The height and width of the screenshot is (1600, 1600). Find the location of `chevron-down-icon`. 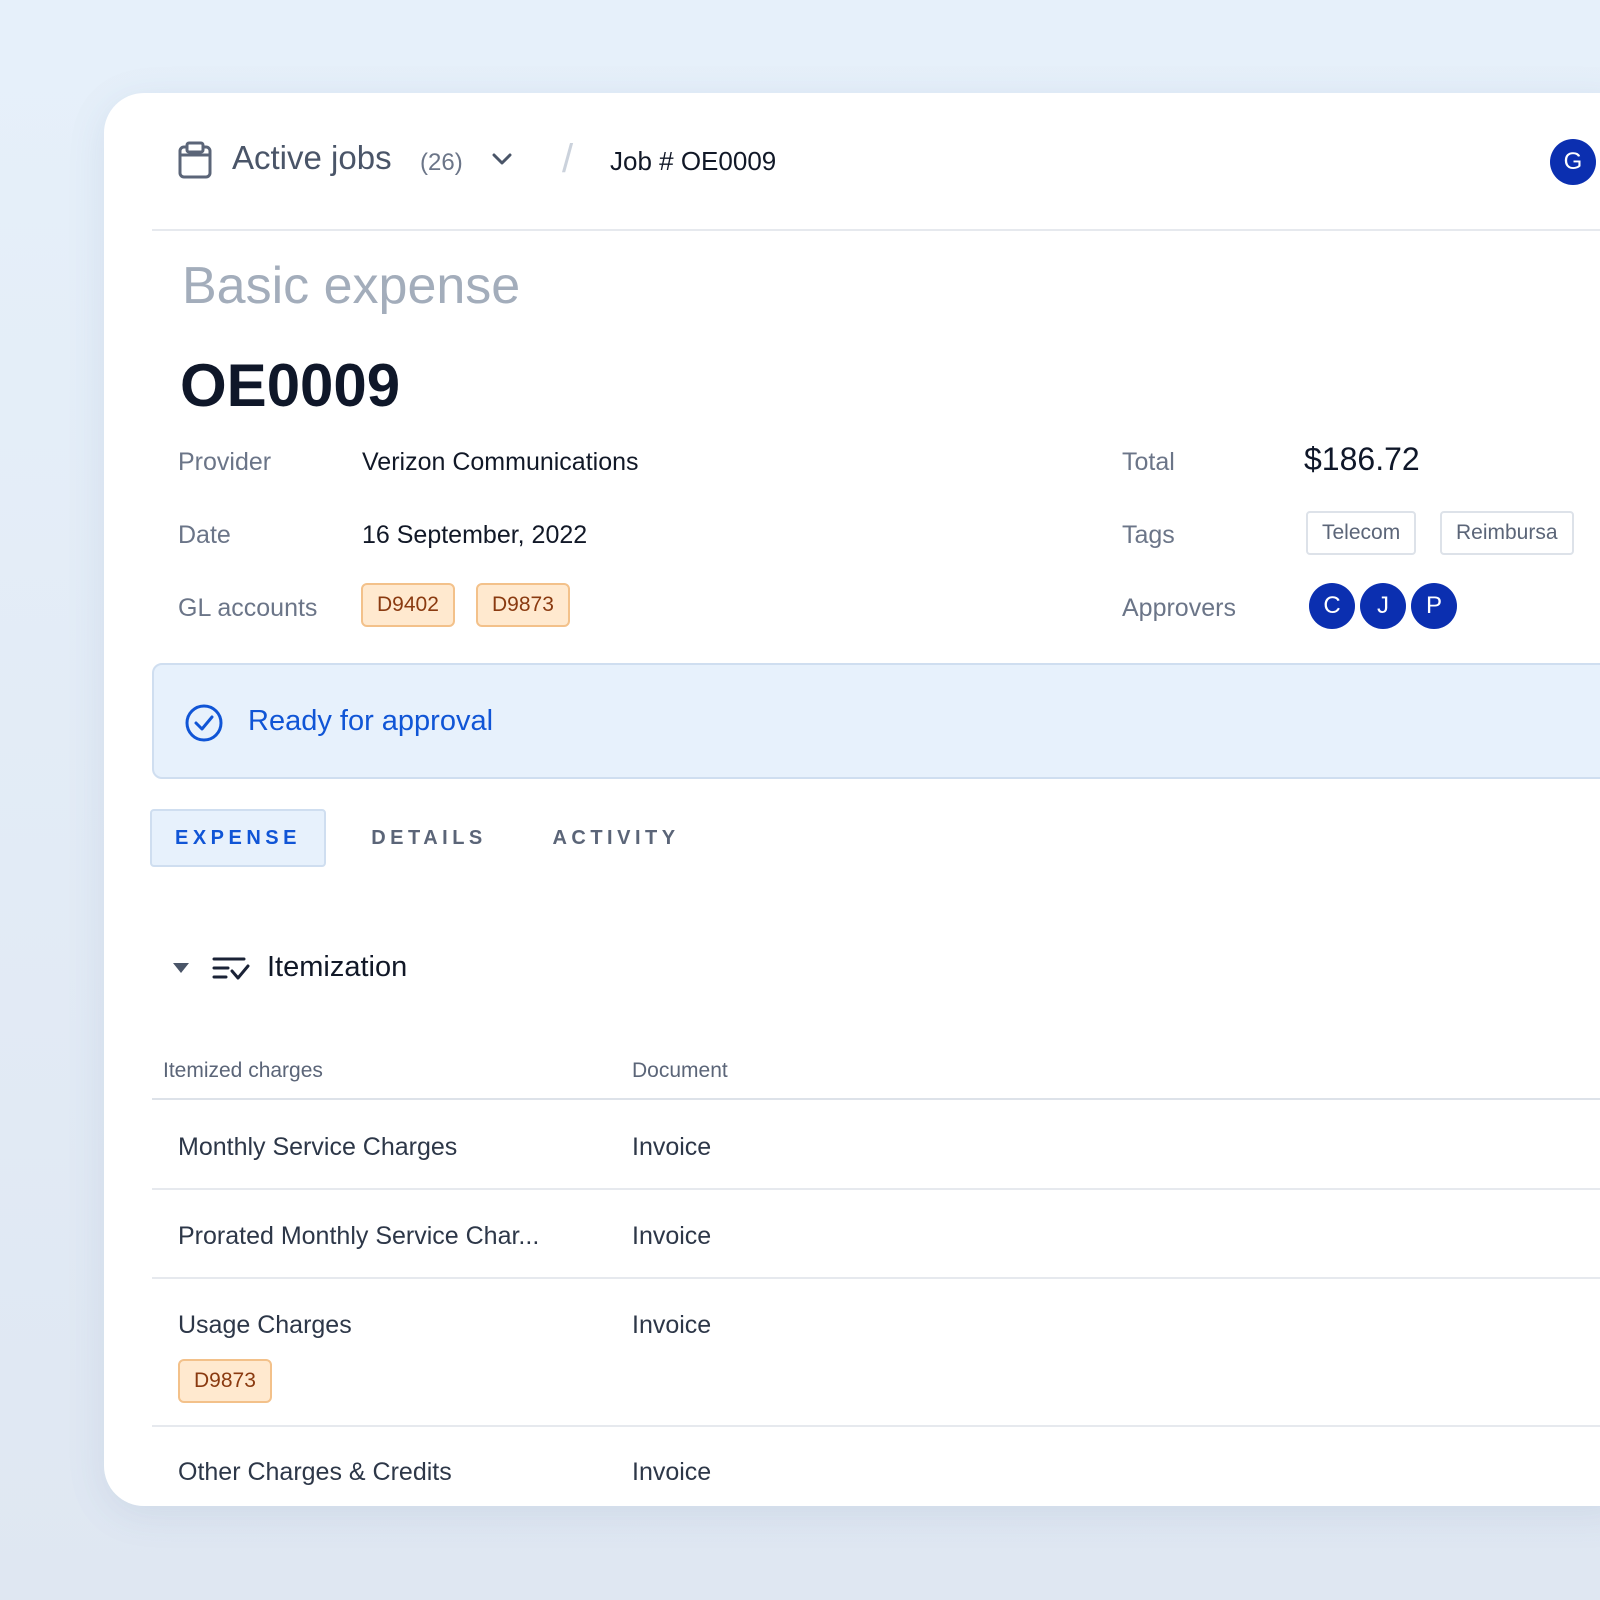

chevron-down-icon is located at coordinates (502, 159).